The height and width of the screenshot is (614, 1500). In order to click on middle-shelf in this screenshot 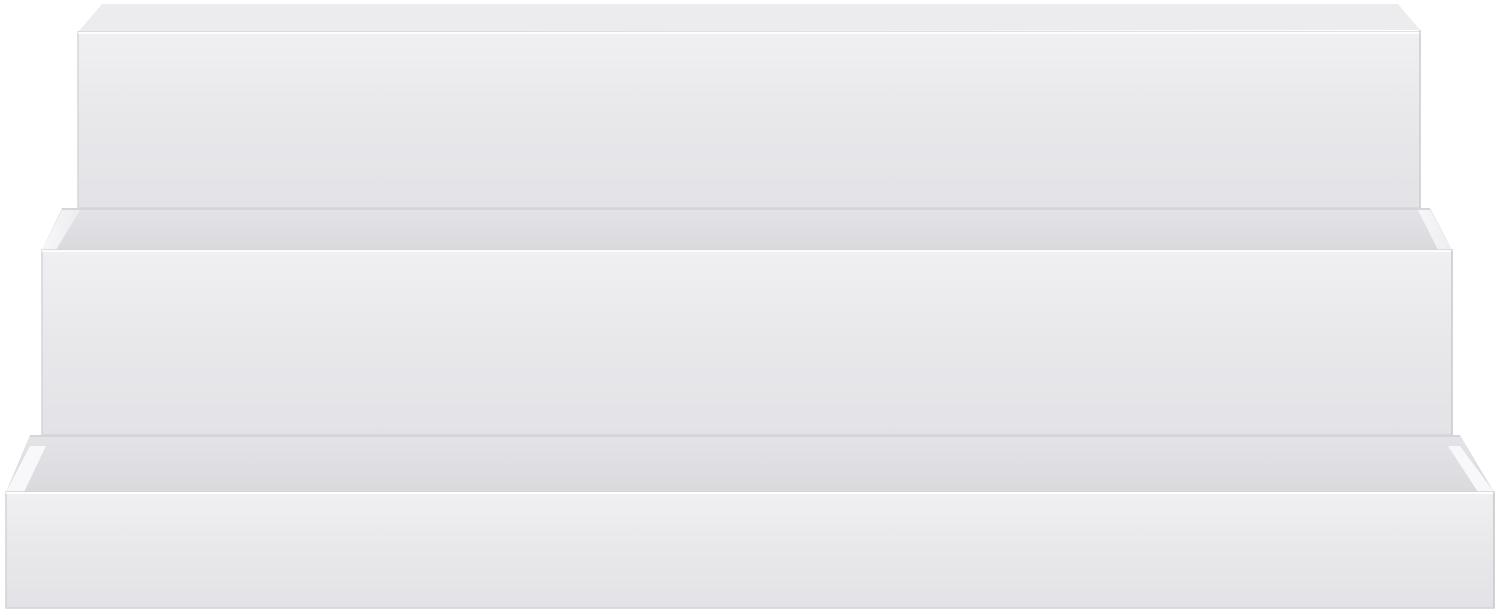, I will do `click(747, 229)`.